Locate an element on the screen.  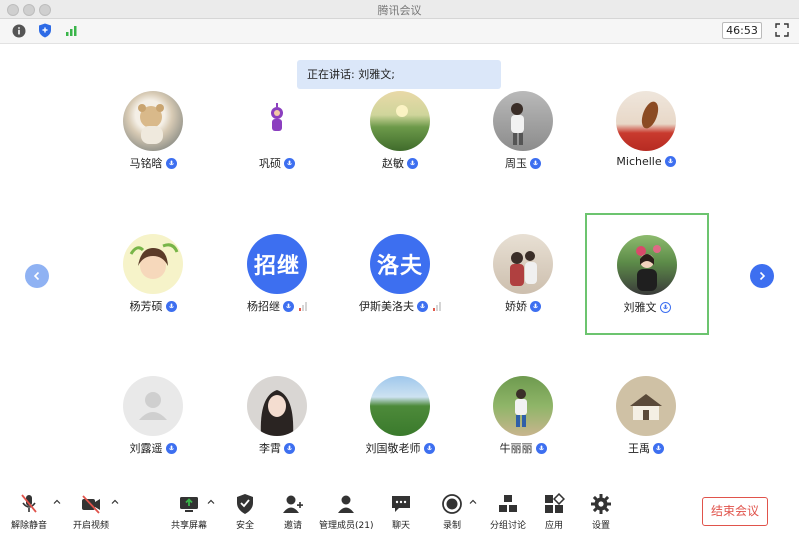
breakout-label: 分组讨论 is located at coordinates (508, 526).